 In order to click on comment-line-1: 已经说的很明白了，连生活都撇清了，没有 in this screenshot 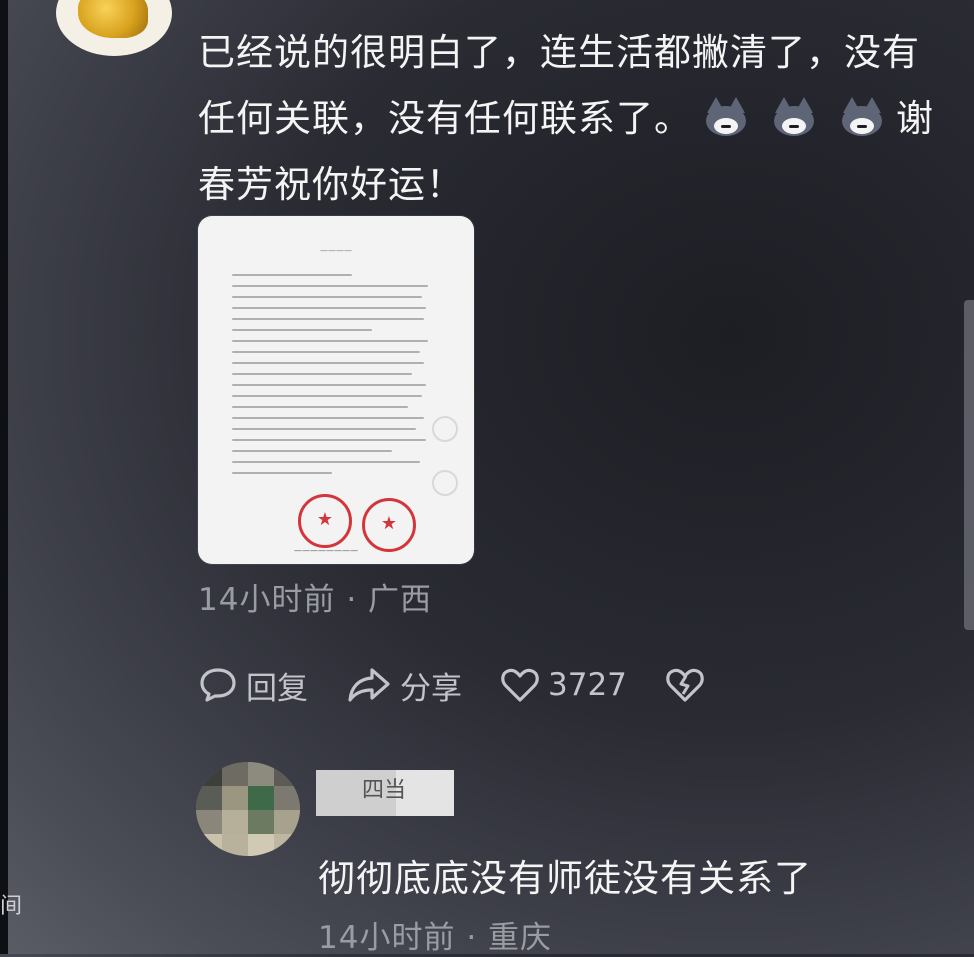, I will do `click(559, 52)`.